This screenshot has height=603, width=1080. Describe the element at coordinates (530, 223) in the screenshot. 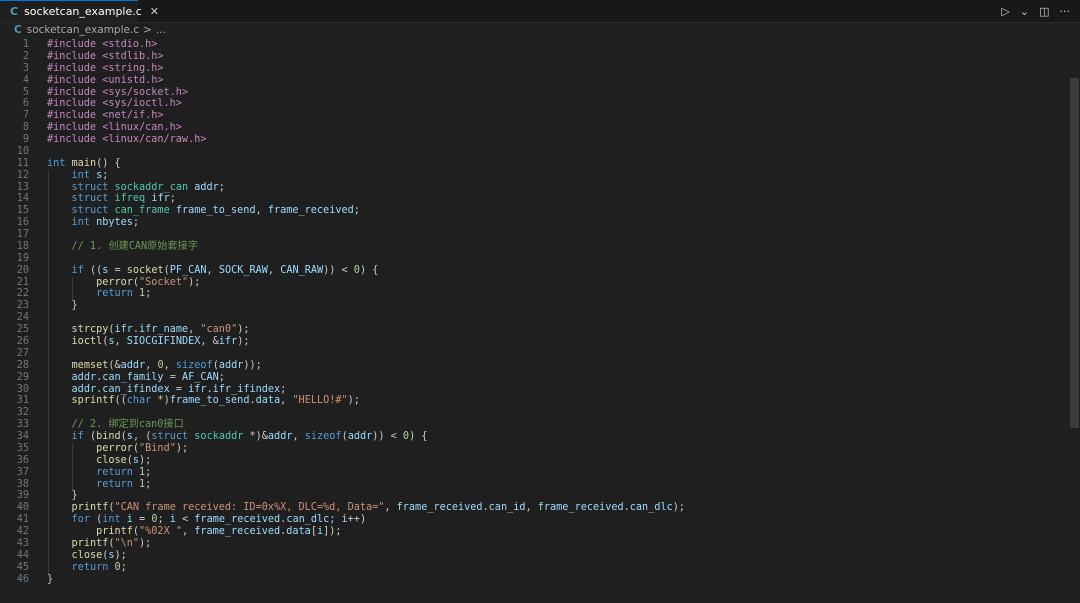

I see `code-line: 16 int nbytes;` at that location.